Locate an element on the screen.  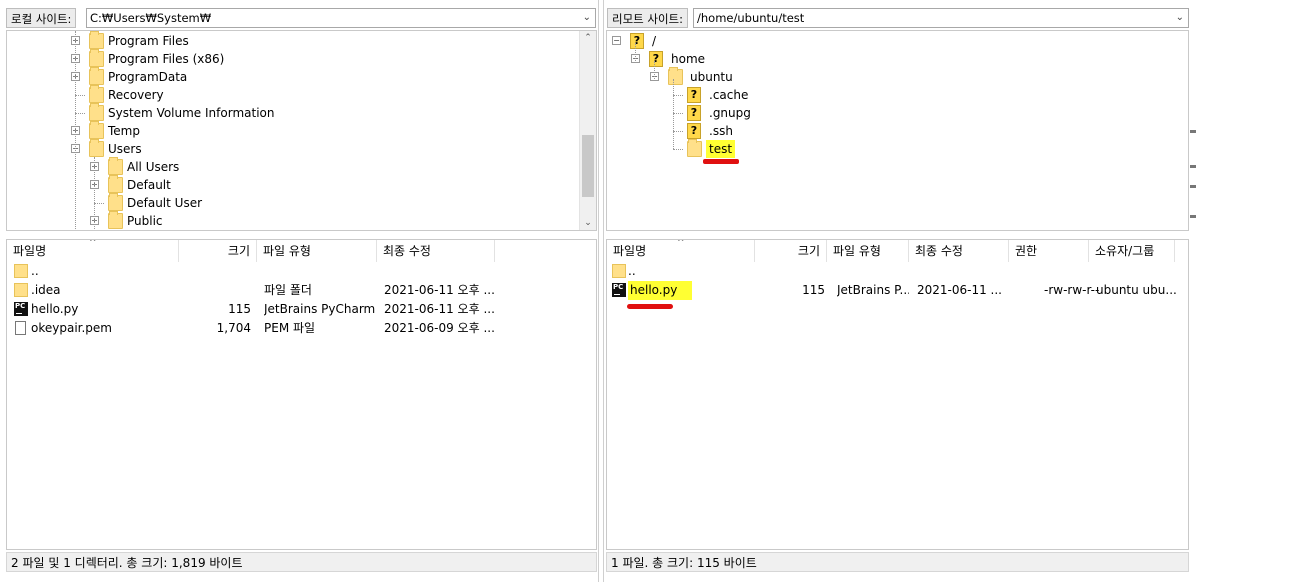
document-file-icon is located at coordinates (20, 328).